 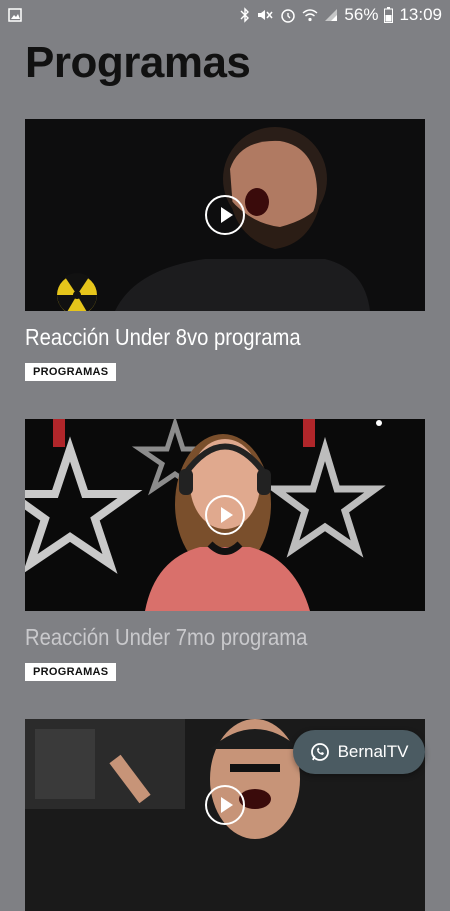 What do you see at coordinates (201, 637) in the screenshot?
I see `video-title: Reacción Under 7mo programa` at bounding box center [201, 637].